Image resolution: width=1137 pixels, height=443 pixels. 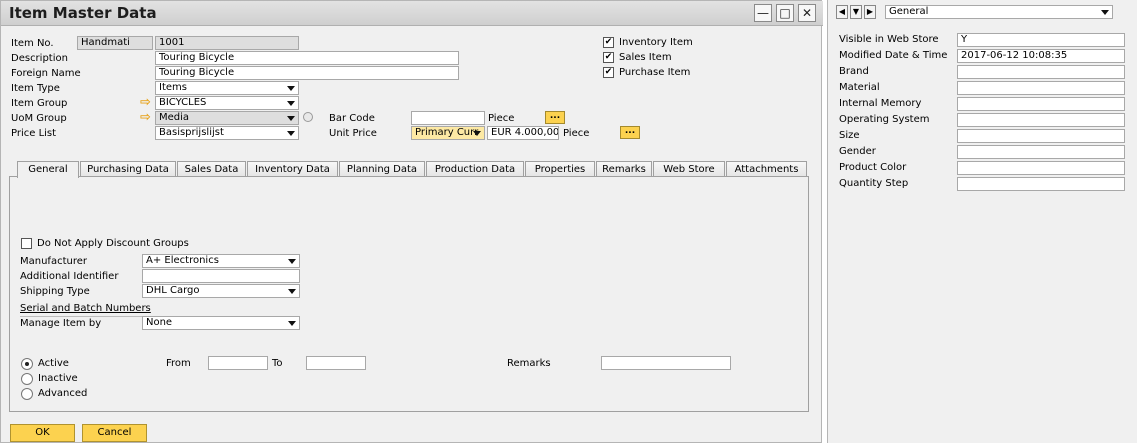 What do you see at coordinates (880, 103) in the screenshot?
I see `udf-field-label: Internal Memory` at bounding box center [880, 103].